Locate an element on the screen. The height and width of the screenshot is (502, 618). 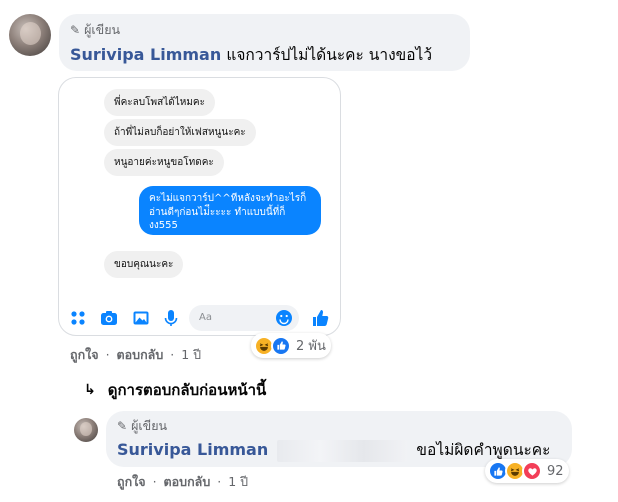
chat-message-incoming: ถ้าพี่ไม่ลบก็อย่าให้เฟสหนูนะคะ is located at coordinates (180, 132).